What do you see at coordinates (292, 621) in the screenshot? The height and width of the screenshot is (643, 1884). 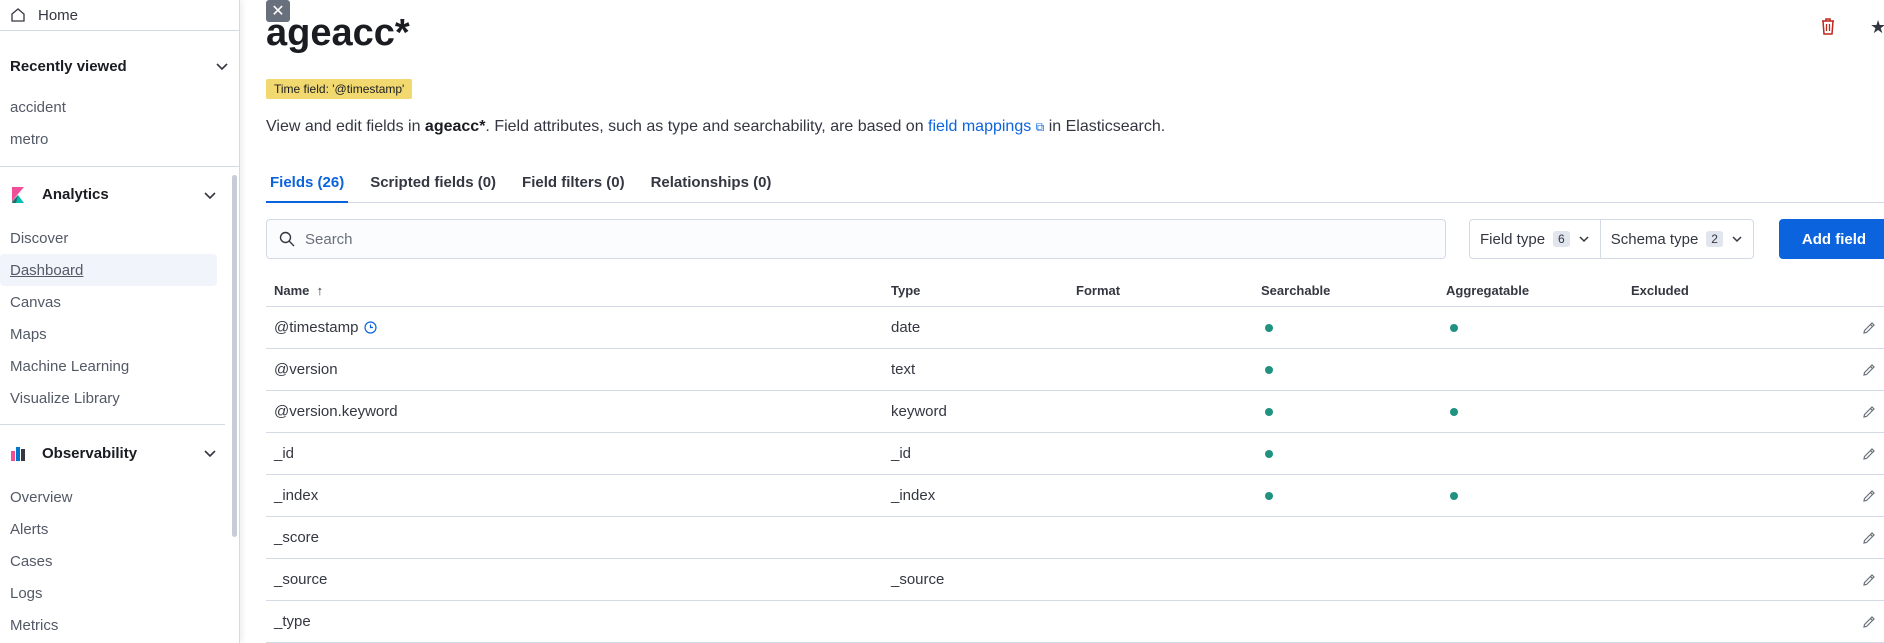 I see `field-name: _type` at bounding box center [292, 621].